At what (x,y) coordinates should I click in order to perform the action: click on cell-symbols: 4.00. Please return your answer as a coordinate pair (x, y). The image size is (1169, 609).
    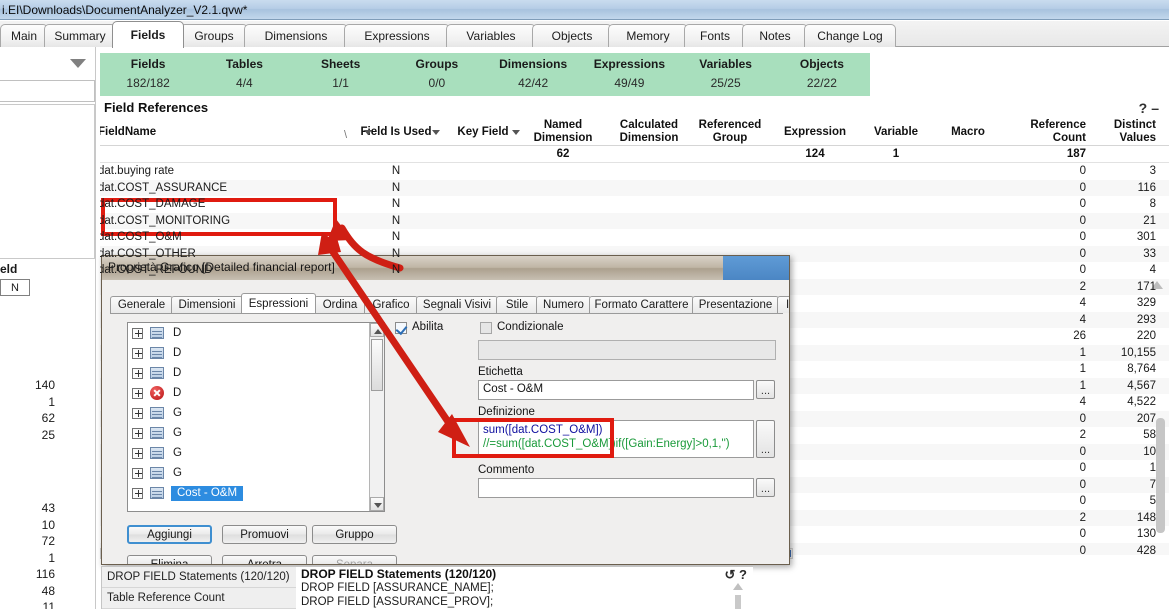
    Looking at the image, I should click on (1162, 320).